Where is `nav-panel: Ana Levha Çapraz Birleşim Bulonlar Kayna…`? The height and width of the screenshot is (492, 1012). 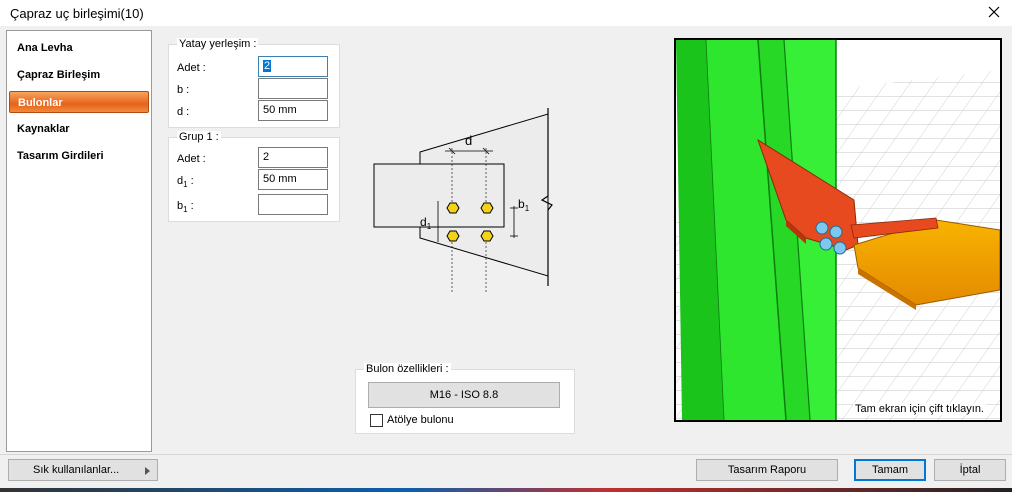 nav-panel: Ana Levha Çapraz Birleşim Bulonlar Kayna… is located at coordinates (79, 241).